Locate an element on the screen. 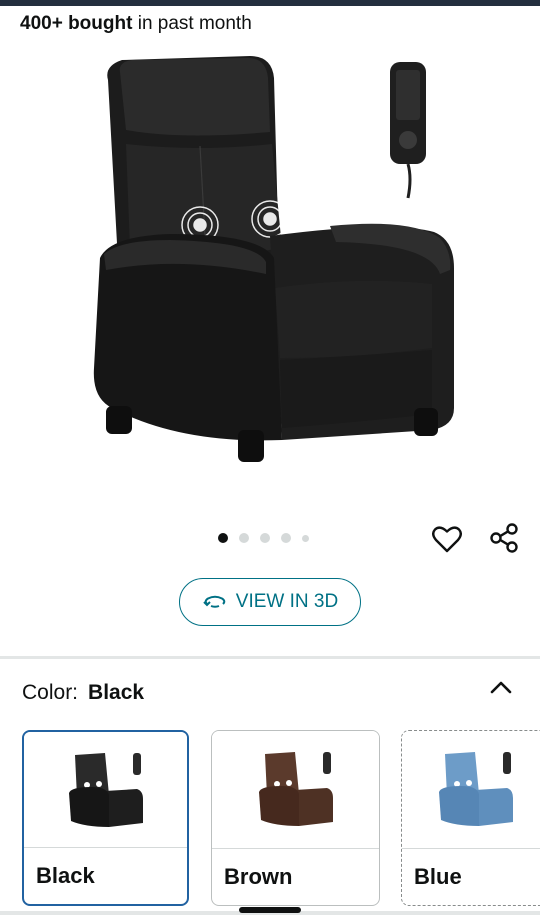 This screenshot has height=915, width=540. top-status-bar is located at coordinates (270, 3).